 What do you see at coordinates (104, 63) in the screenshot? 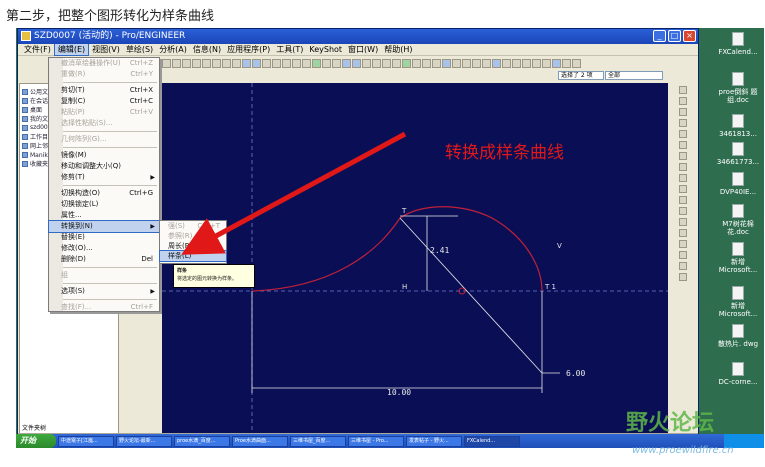
I see `menu-item-undo: 撤消草绘器操作(U) Ctrl+Z` at bounding box center [104, 63].